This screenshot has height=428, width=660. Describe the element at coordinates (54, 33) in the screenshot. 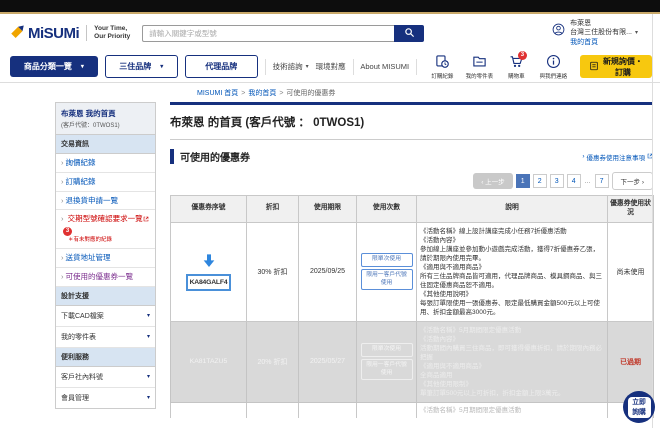

I see `logo-text: MiSUMi` at that location.